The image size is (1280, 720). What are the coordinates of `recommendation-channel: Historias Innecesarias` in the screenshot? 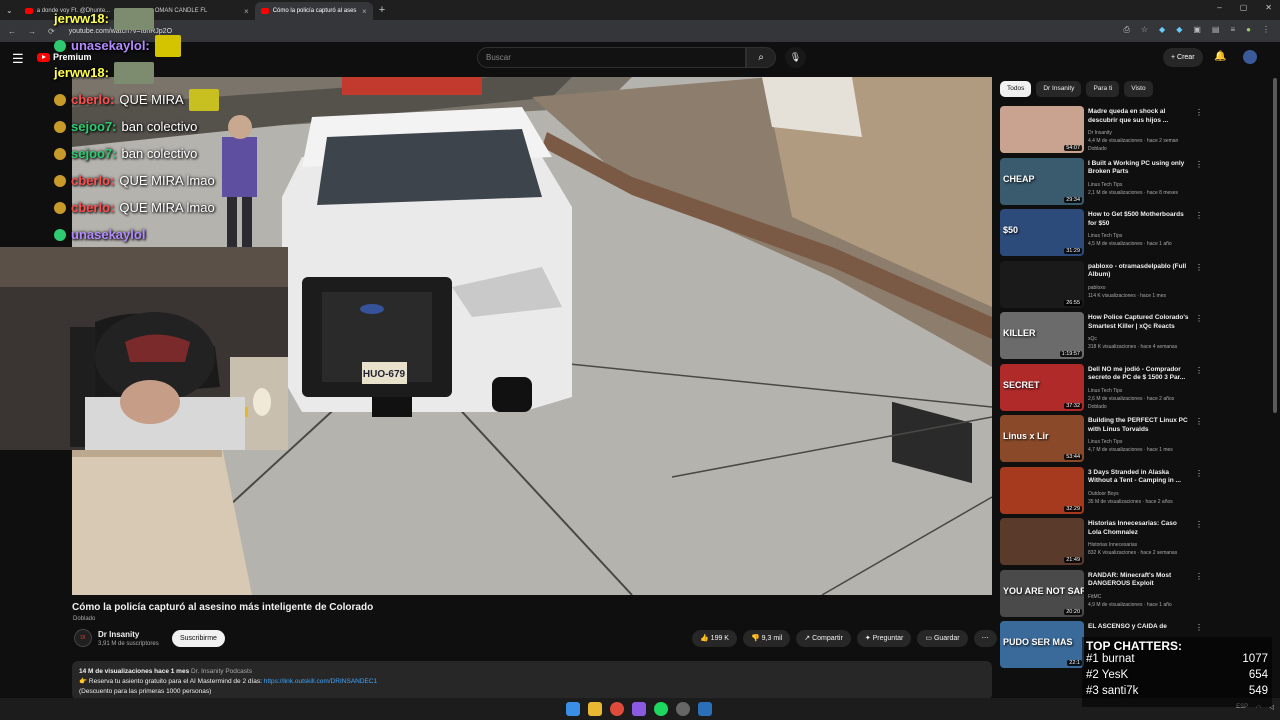 It's located at (1112, 545).